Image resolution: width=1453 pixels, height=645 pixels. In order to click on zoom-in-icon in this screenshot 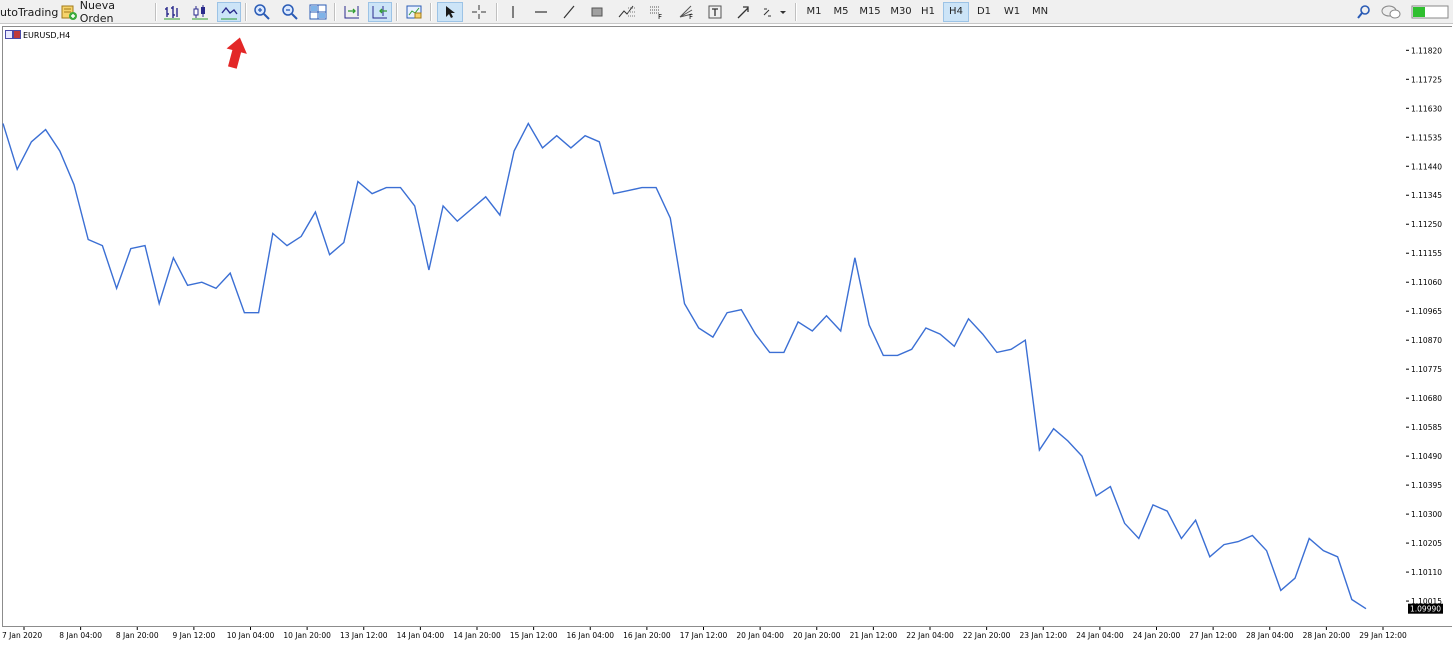, I will do `click(262, 12)`.